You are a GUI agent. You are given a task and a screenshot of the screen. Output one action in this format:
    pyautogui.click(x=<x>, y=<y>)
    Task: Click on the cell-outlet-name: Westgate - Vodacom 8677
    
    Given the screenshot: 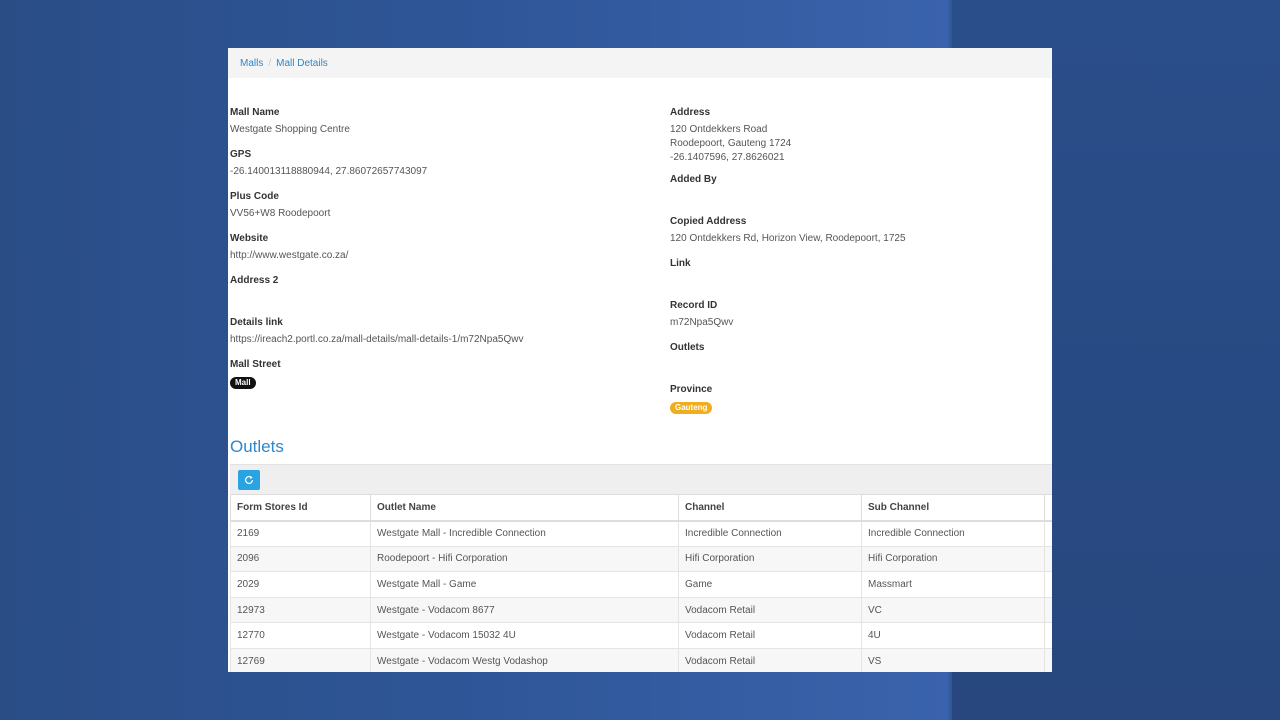 What is the action you would take?
    pyautogui.click(x=524, y=610)
    